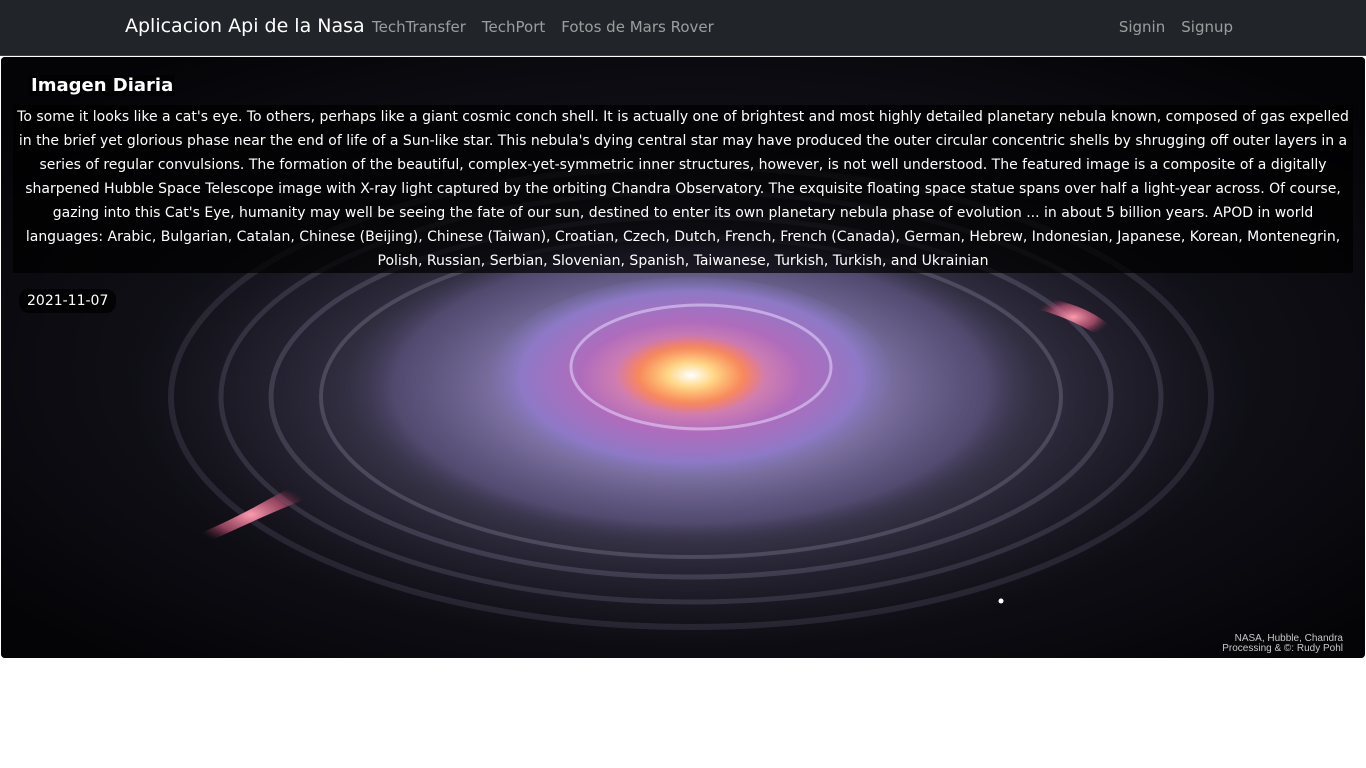 The height and width of the screenshot is (768, 1366). Describe the element at coordinates (1282, 648) in the screenshot. I see `image-credit-line2: Processing & ©: Rudy Pohl` at that location.